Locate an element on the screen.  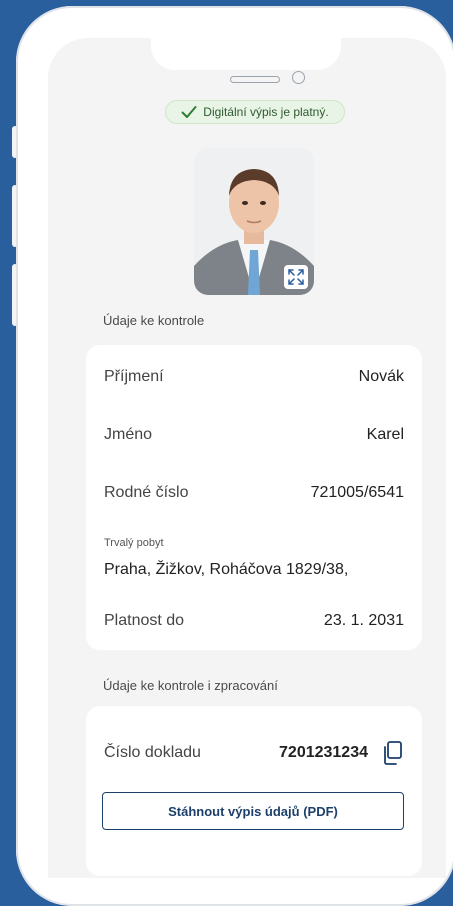
name-value: Karel is located at coordinates (385, 434).